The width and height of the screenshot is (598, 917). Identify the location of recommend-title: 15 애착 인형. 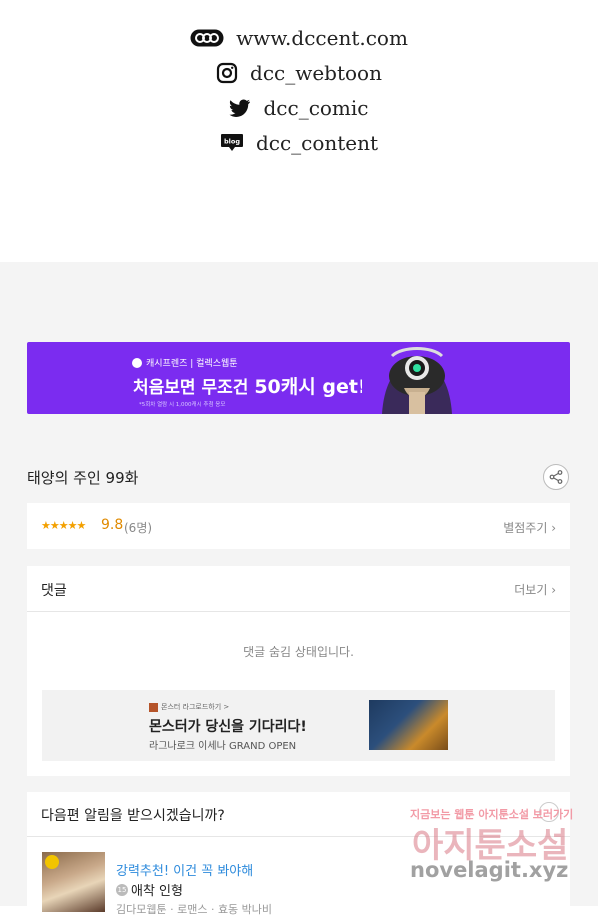
(149, 889).